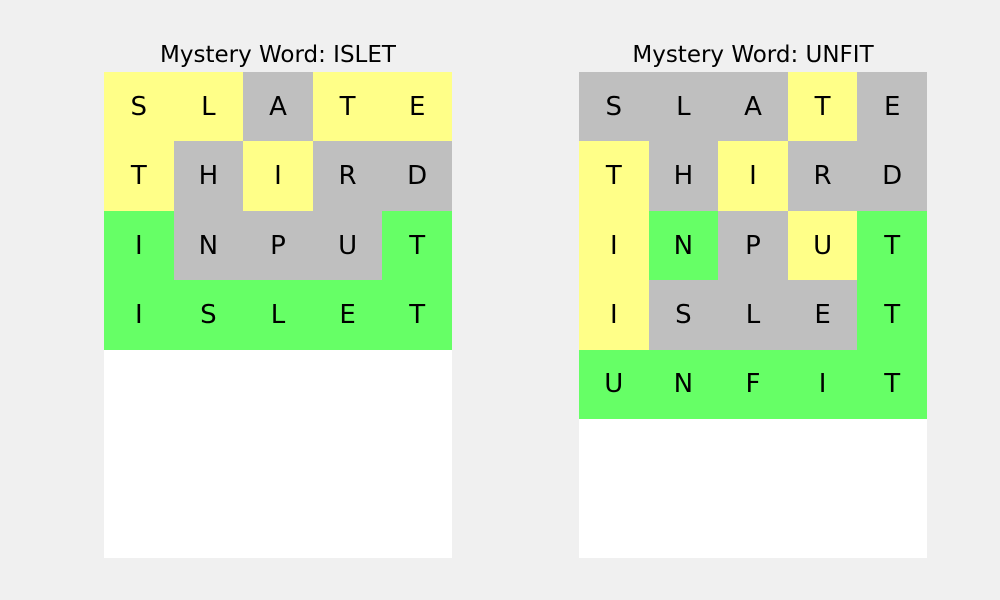 The image size is (1000, 600). I want to click on letter-tile: F, so click(753, 384).